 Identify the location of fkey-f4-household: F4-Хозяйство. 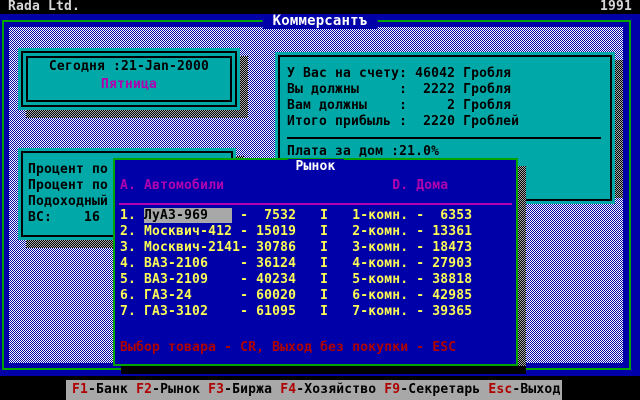
(328, 389).